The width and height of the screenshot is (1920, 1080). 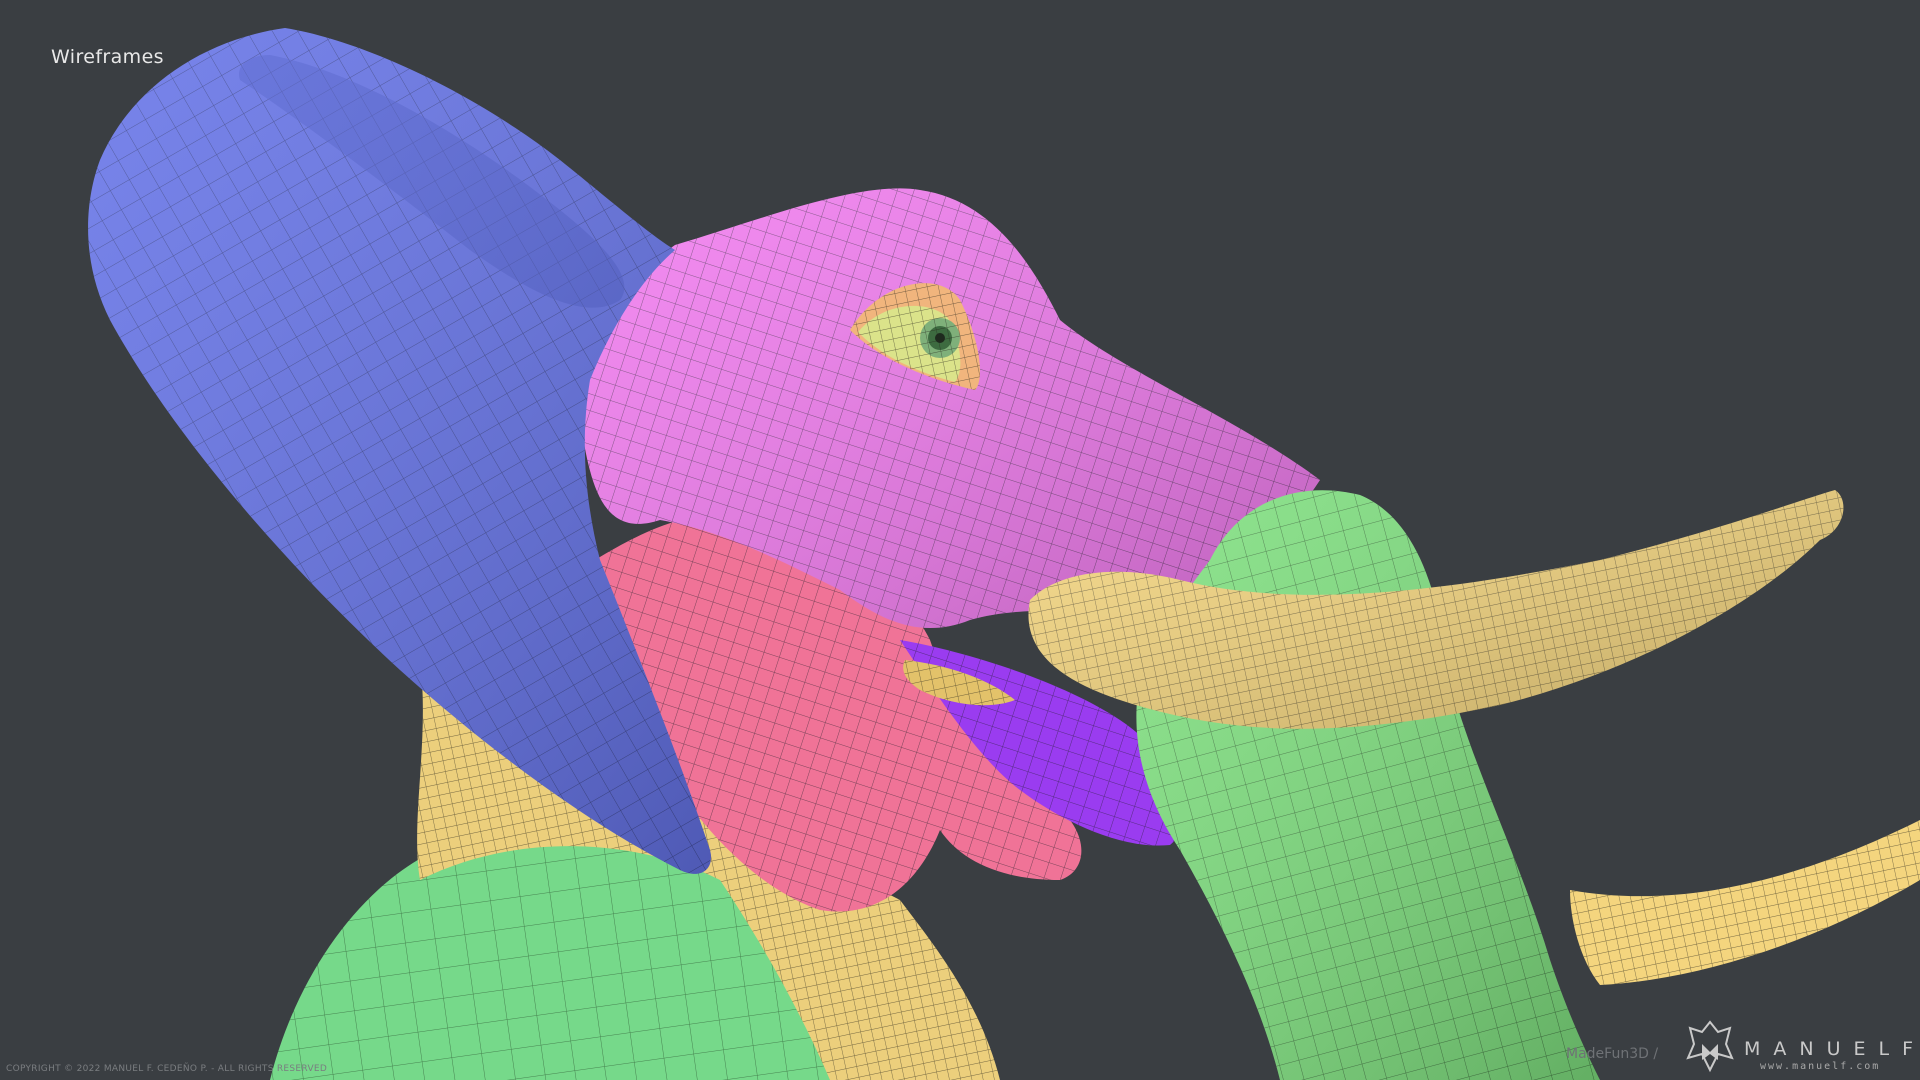 What do you see at coordinates (1745, 902) in the screenshot?
I see `tusk-back-mesh` at bounding box center [1745, 902].